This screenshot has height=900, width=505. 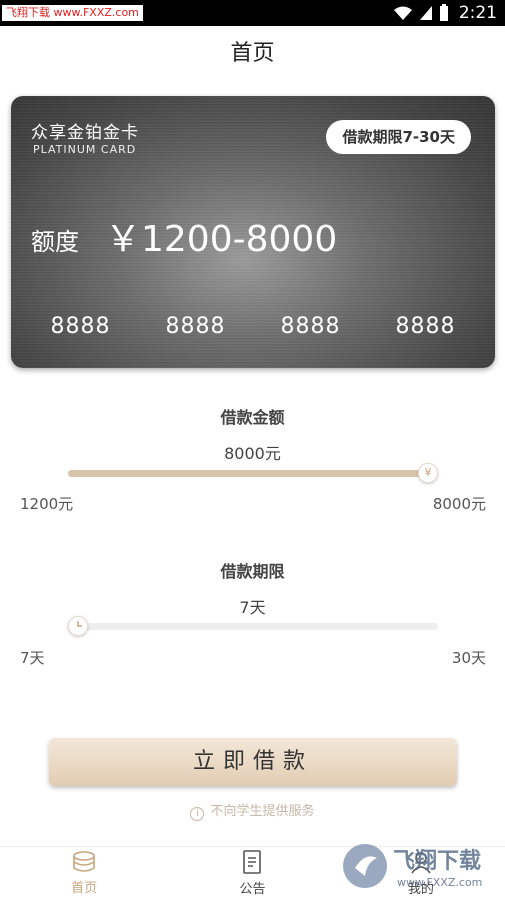 What do you see at coordinates (85, 133) in the screenshot?
I see `card-name: 众享金铂金卡` at bounding box center [85, 133].